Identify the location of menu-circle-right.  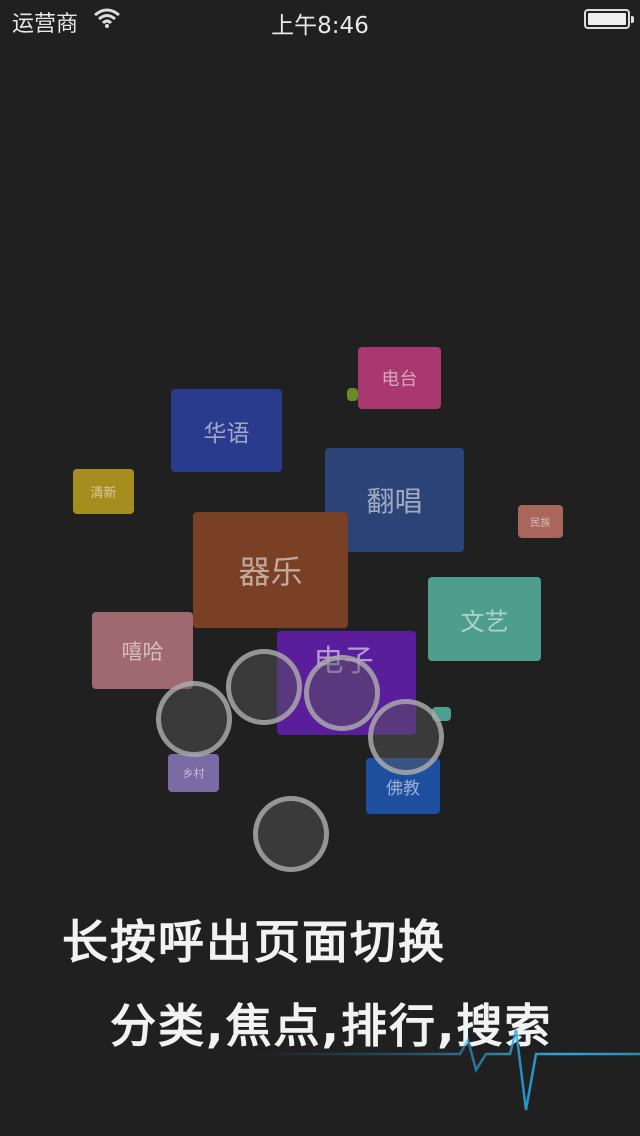
(406, 737).